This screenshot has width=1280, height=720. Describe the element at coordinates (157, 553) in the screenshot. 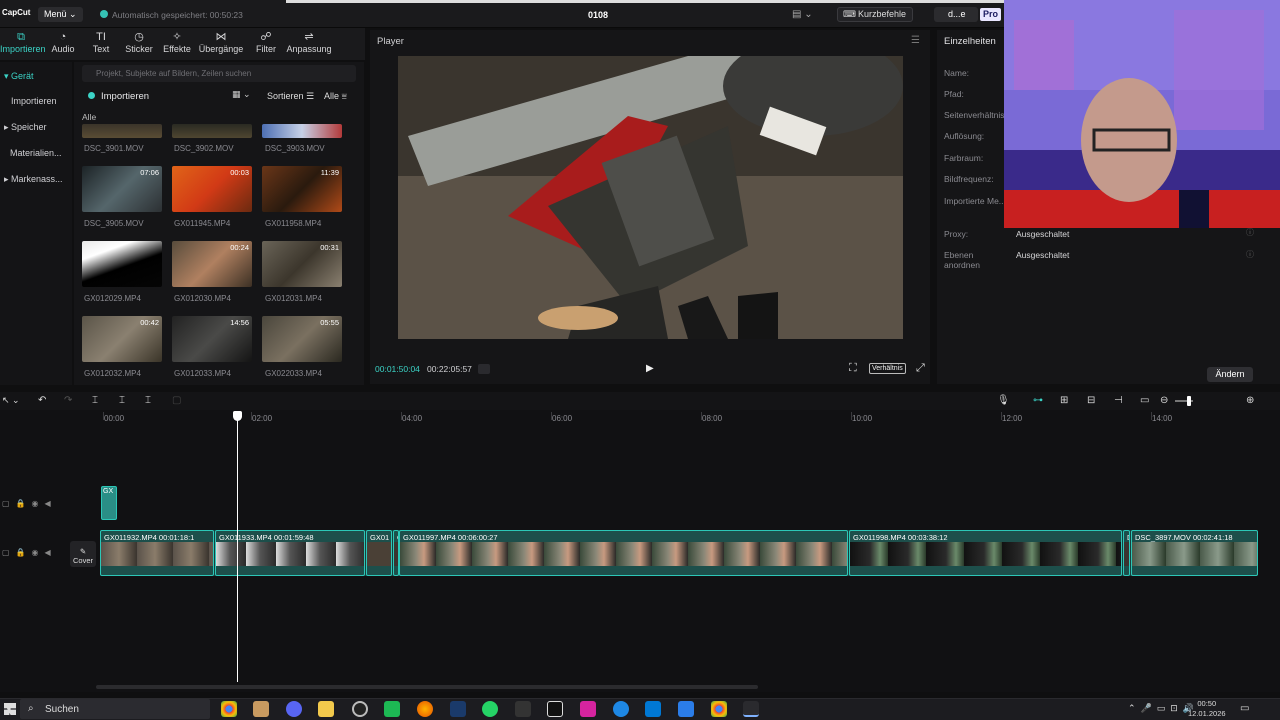

I see `timeline-clip: GX011932.MP4 00:01:18:1` at that location.